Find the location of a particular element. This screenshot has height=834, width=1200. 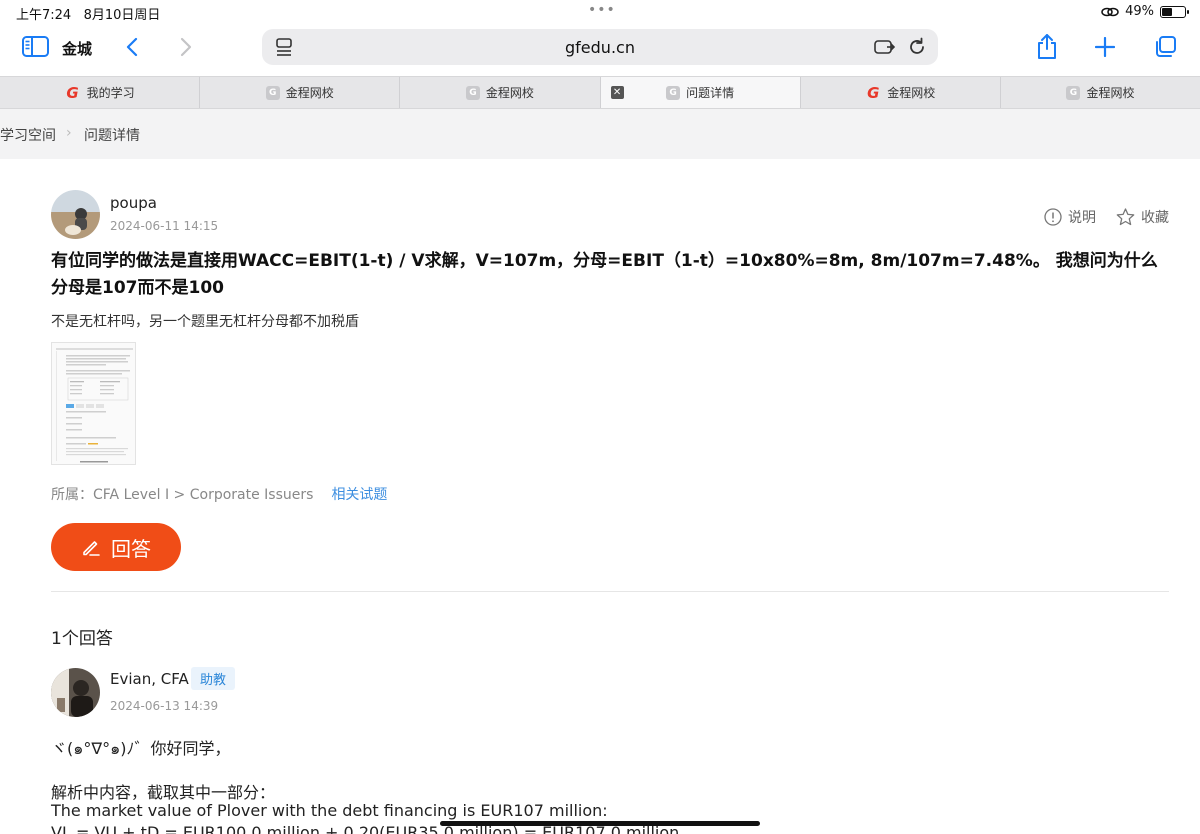

divider is located at coordinates (610, 591).